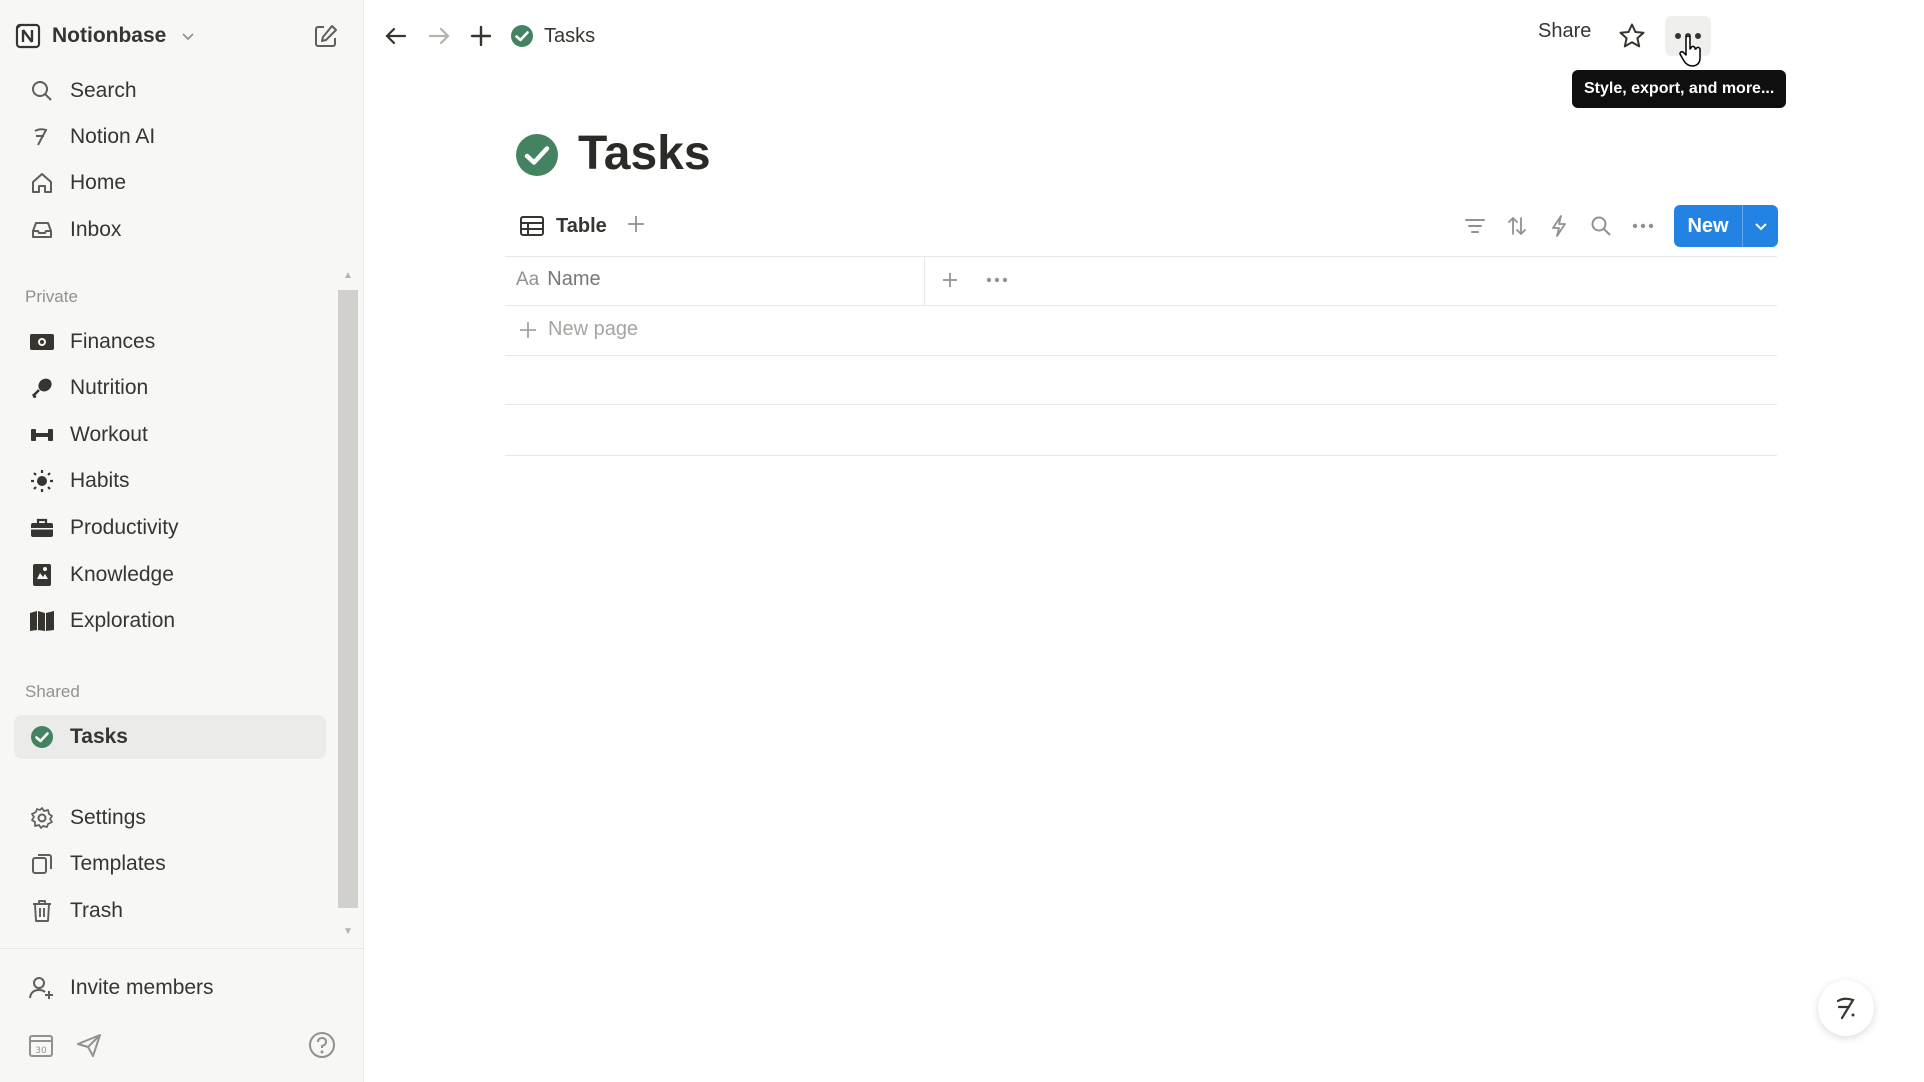 Image resolution: width=1924 pixels, height=1082 pixels. What do you see at coordinates (100, 480) in the screenshot?
I see `sidebar-item-label: Habits` at bounding box center [100, 480].